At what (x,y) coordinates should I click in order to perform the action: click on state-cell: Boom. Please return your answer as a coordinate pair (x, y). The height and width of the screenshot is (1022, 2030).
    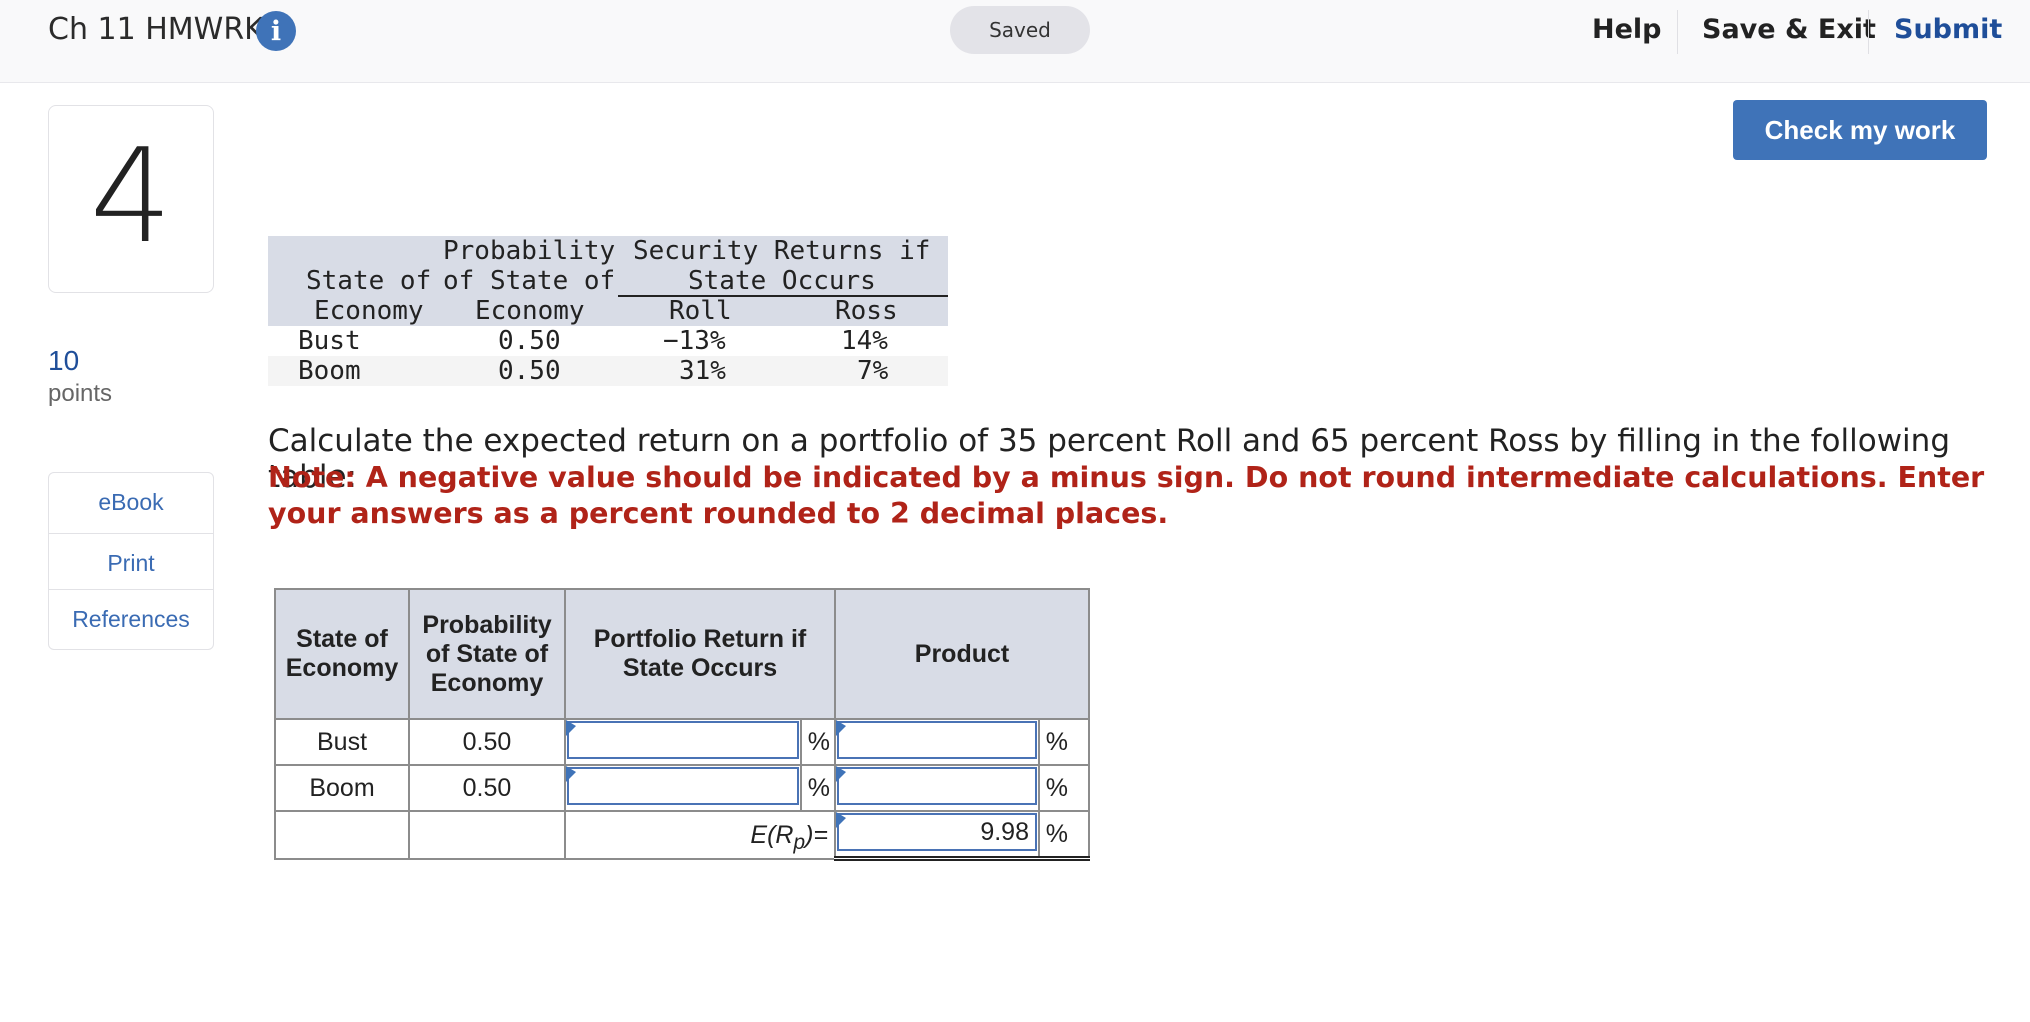
    Looking at the image, I should click on (342, 788).